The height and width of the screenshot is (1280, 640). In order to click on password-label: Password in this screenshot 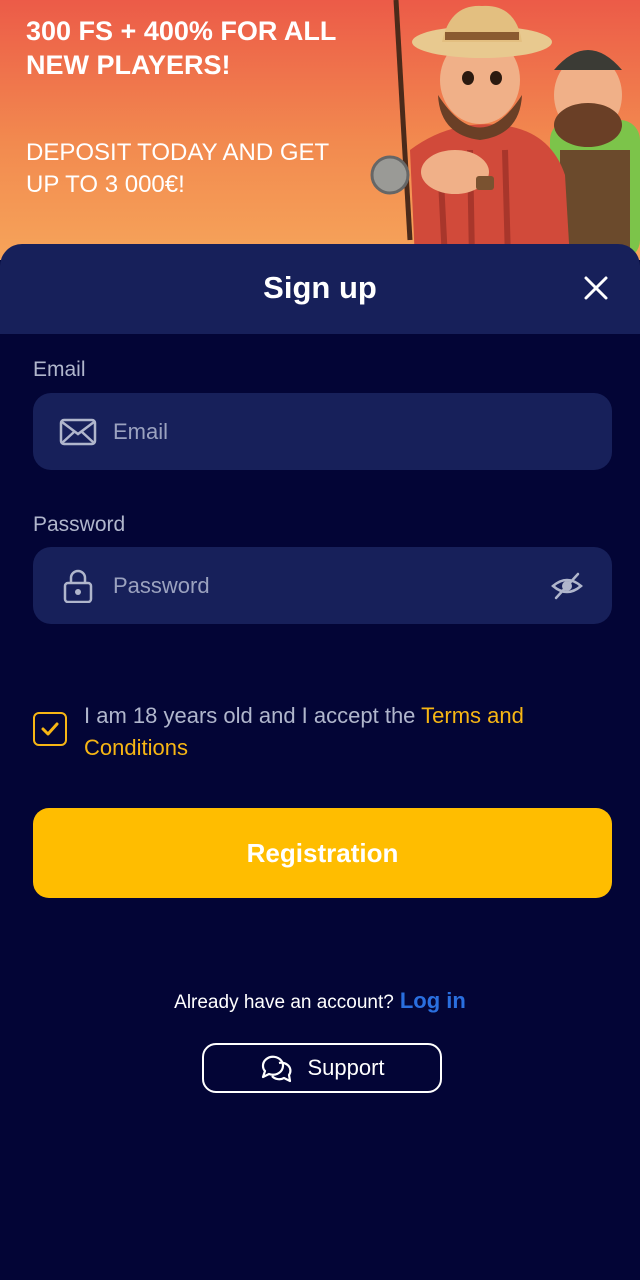, I will do `click(79, 524)`.